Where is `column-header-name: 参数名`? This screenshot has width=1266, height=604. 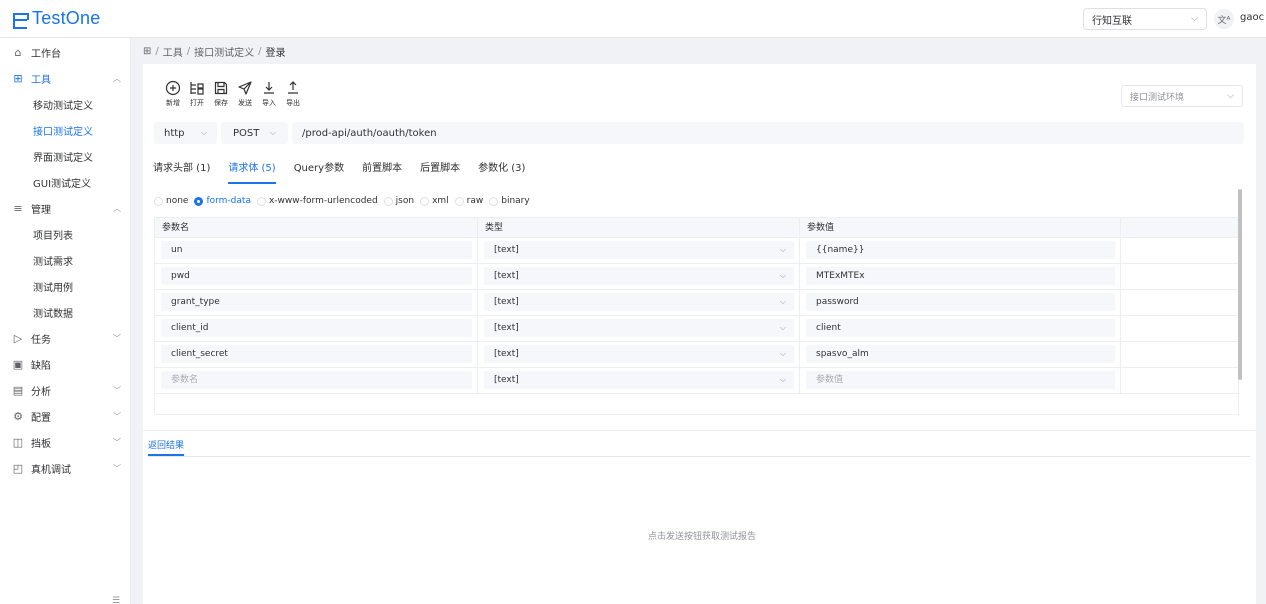
column-header-name: 参数名 is located at coordinates (316, 228).